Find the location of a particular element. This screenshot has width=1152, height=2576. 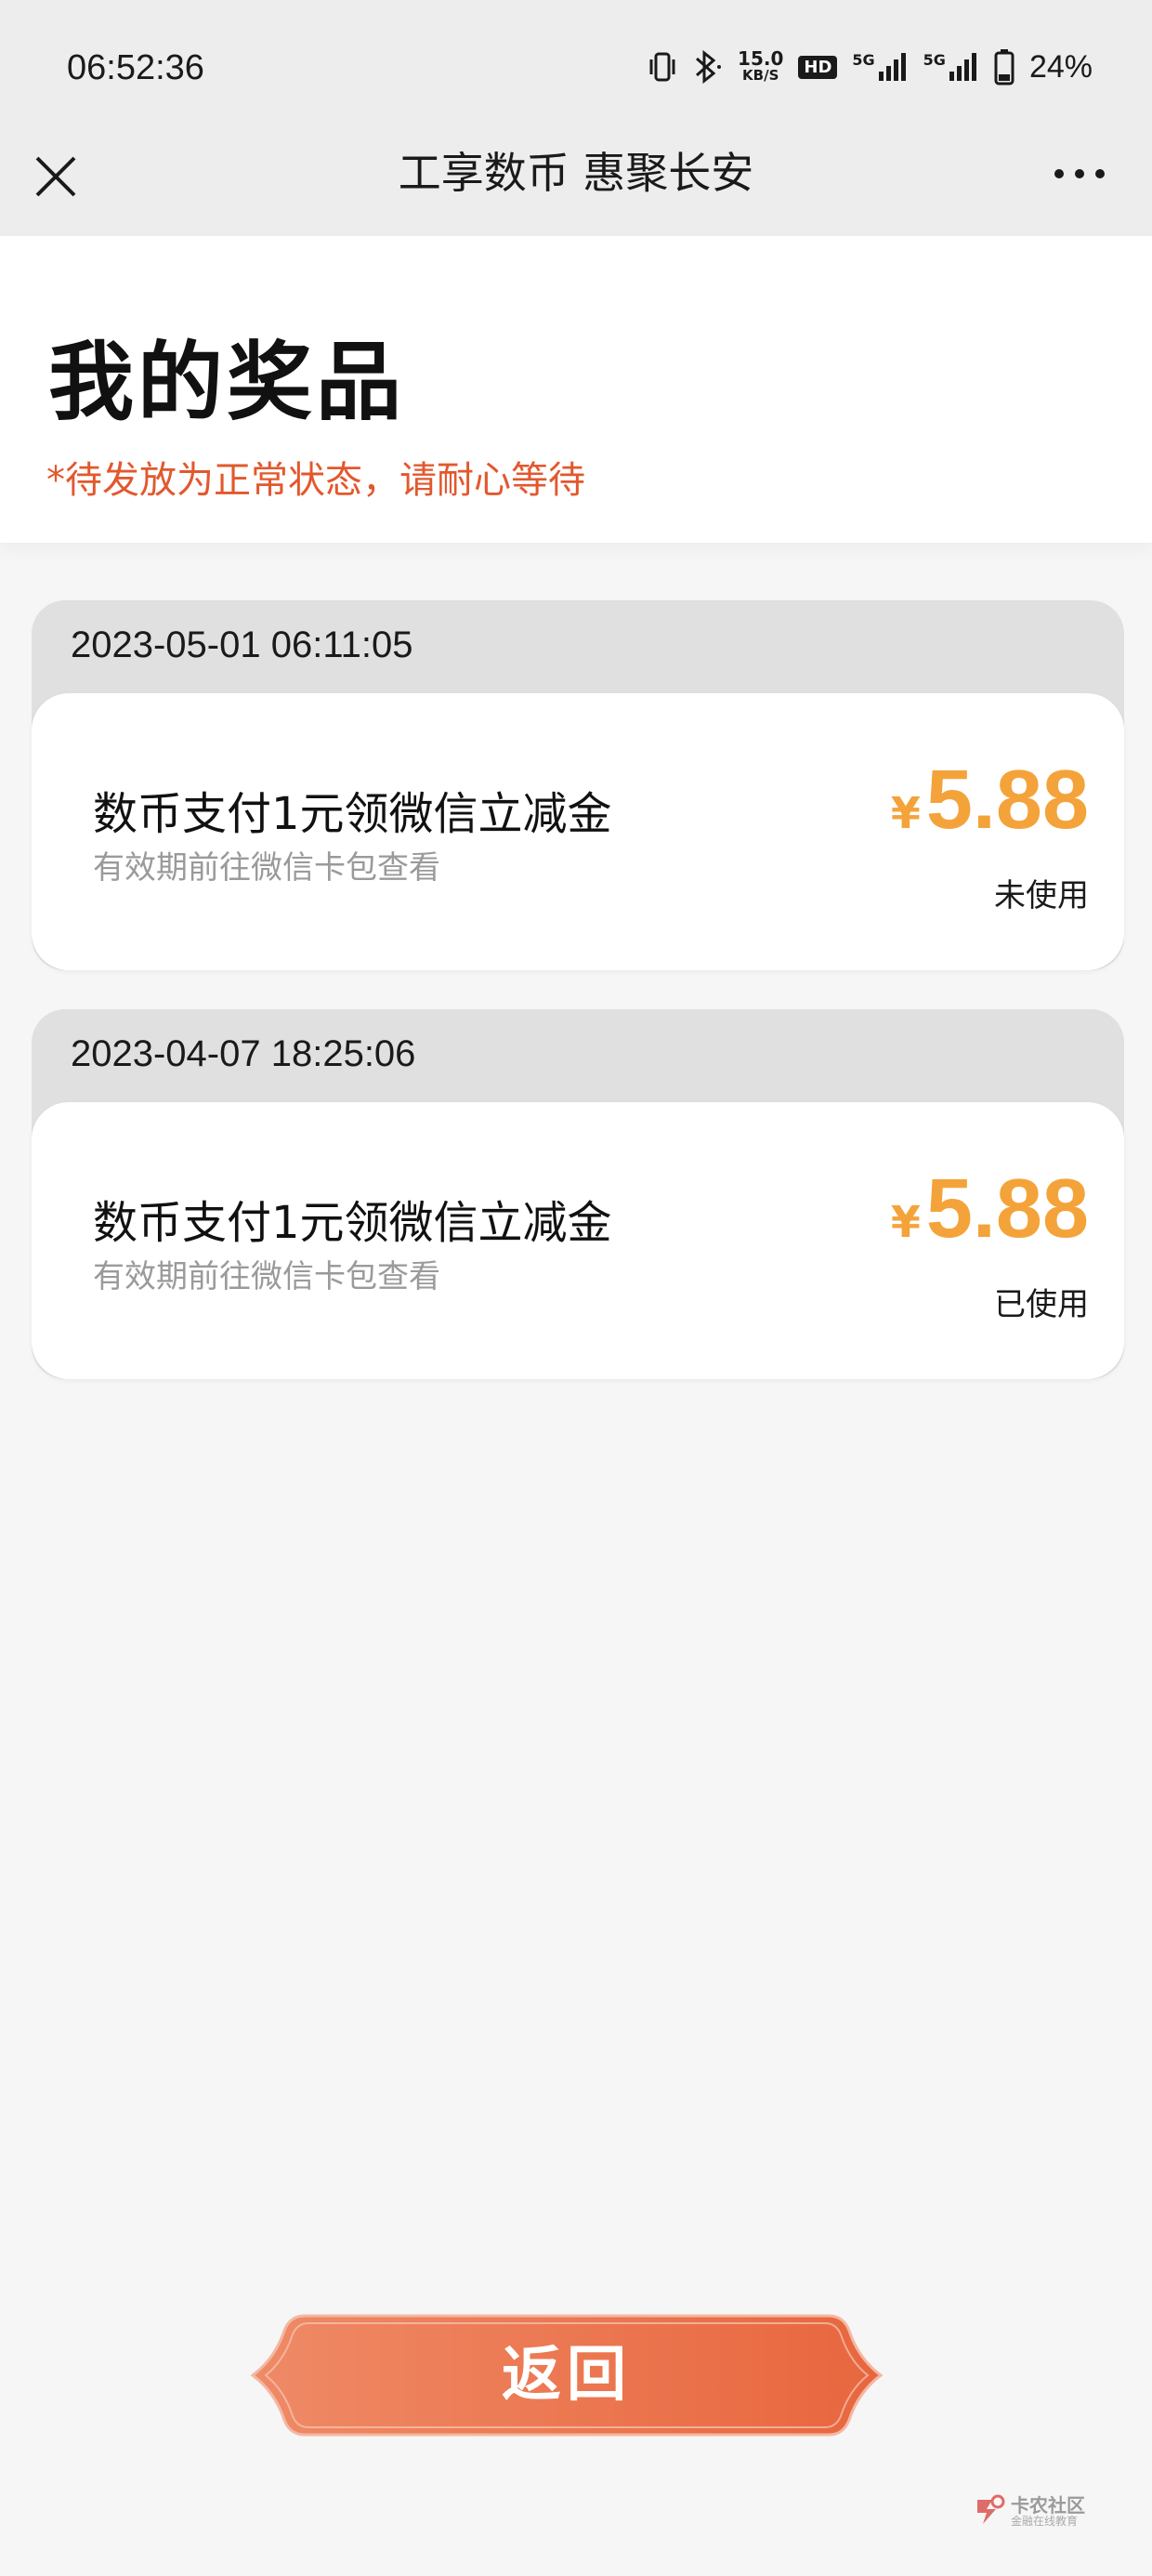

hd-badge: HD is located at coordinates (818, 67).